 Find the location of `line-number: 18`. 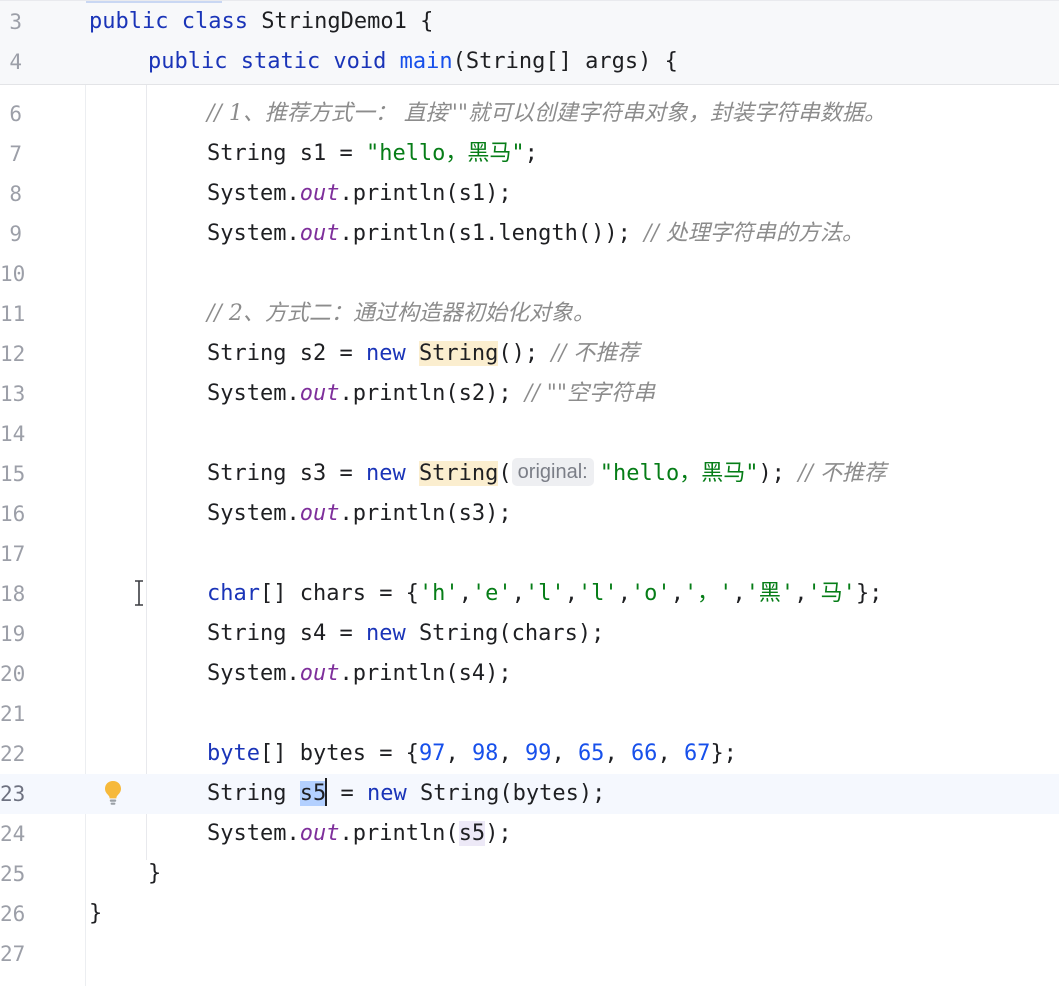

line-number: 18 is located at coordinates (12, 594).